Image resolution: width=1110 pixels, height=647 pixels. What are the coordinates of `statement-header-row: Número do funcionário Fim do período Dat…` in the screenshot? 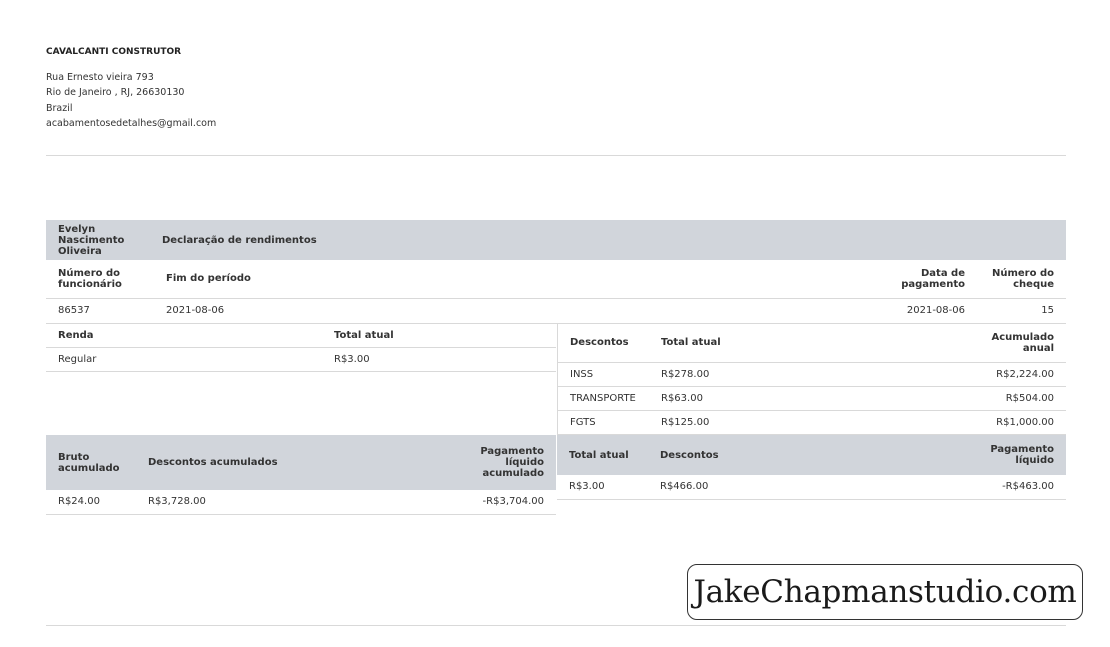 It's located at (556, 279).